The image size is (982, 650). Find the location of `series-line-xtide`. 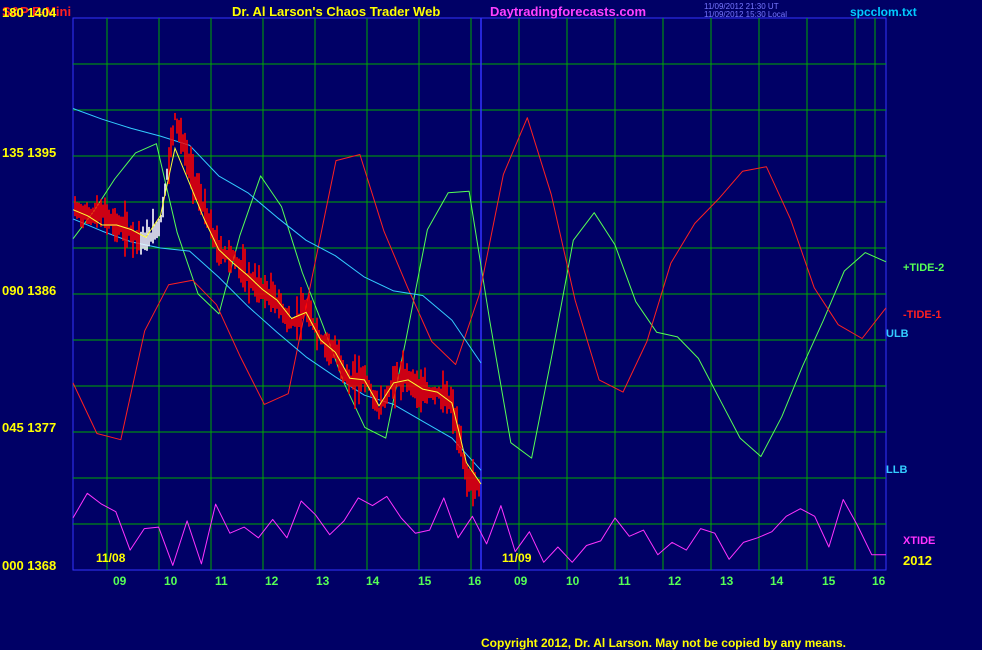

series-line-xtide is located at coordinates (479, 529).